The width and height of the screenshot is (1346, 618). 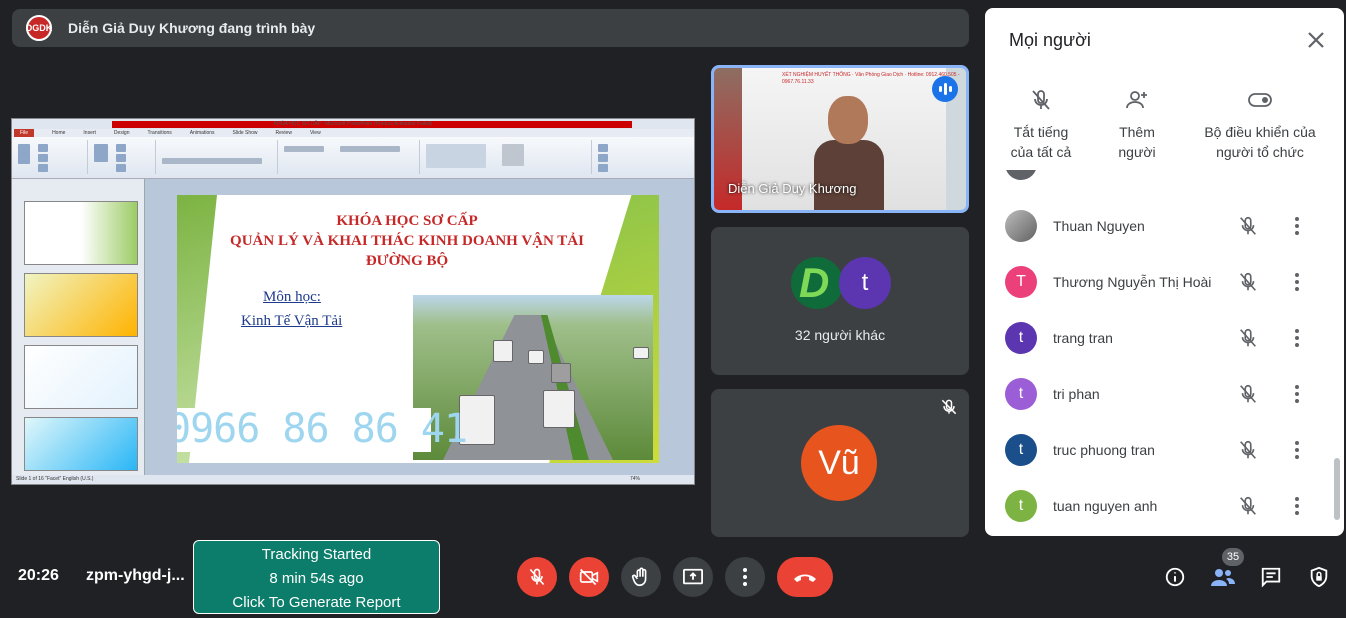 I want to click on ppt-tab: Animations, so click(x=202, y=133).